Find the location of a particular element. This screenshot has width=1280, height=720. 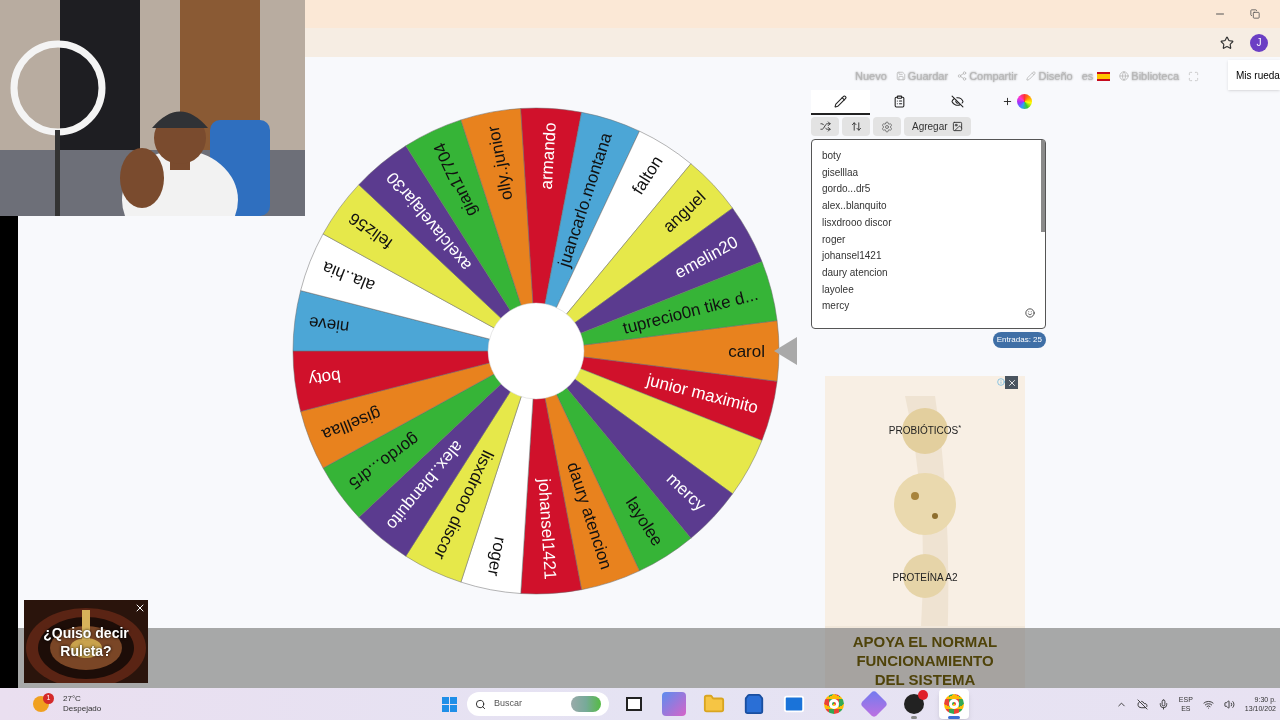

segment-label: johansel1421 is located at coordinates (547, 529).